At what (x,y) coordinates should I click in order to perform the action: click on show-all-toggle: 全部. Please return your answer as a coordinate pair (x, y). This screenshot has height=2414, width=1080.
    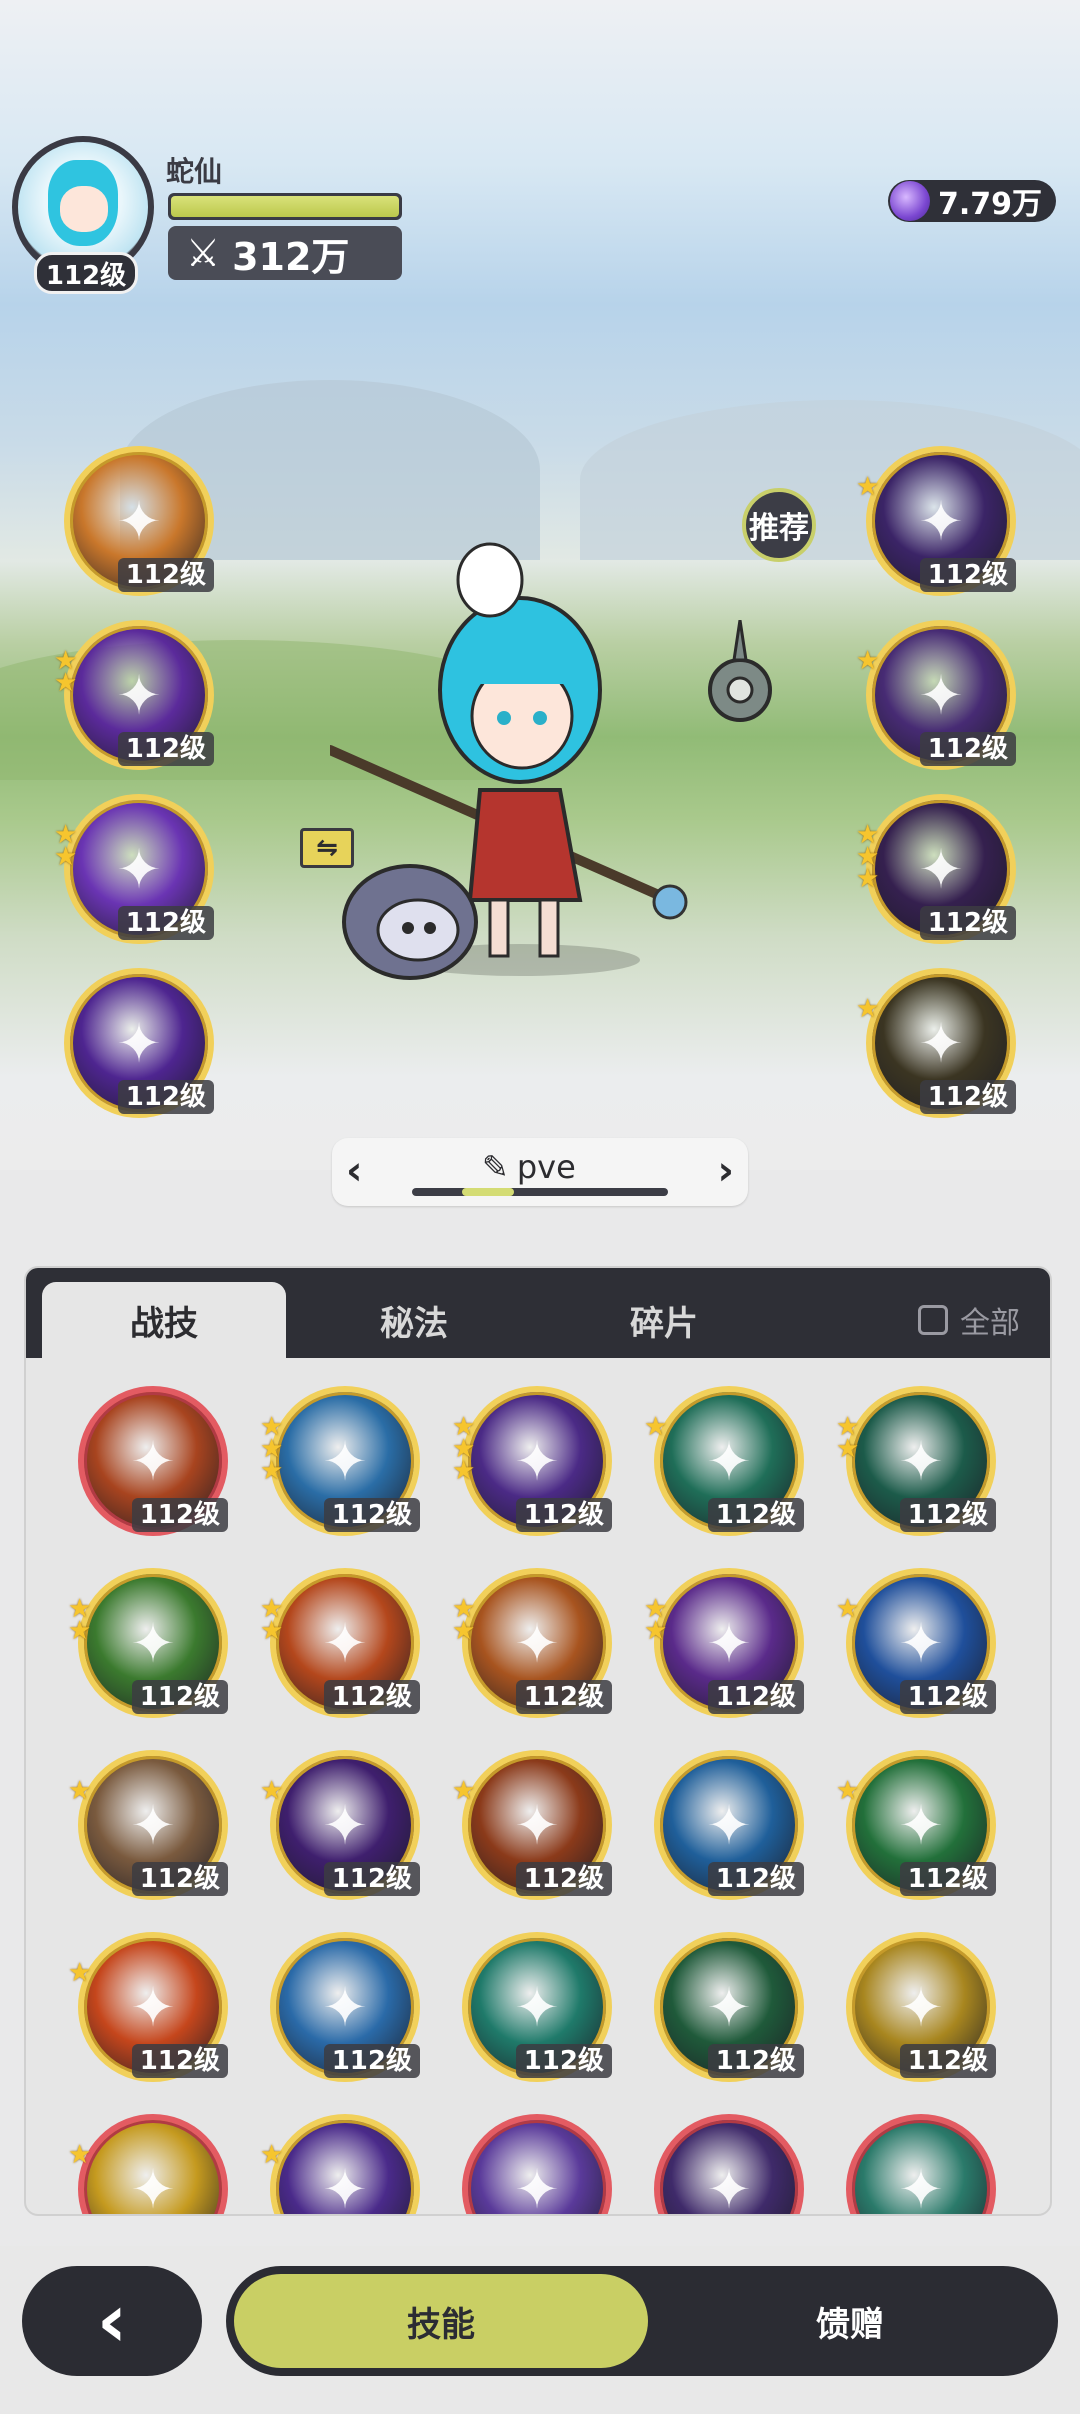
    Looking at the image, I should click on (969, 1320).